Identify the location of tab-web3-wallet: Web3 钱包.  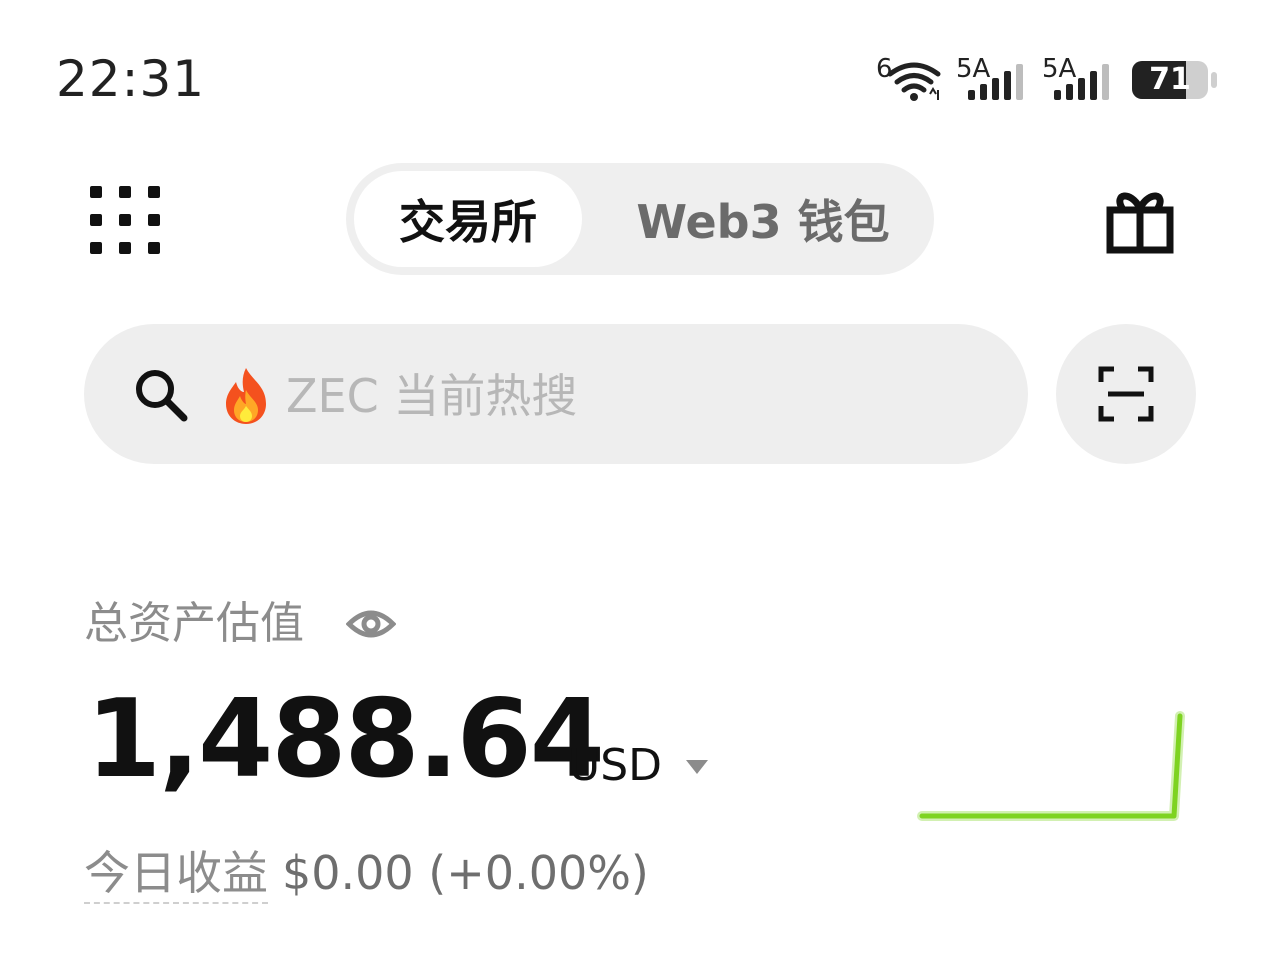
(763, 219).